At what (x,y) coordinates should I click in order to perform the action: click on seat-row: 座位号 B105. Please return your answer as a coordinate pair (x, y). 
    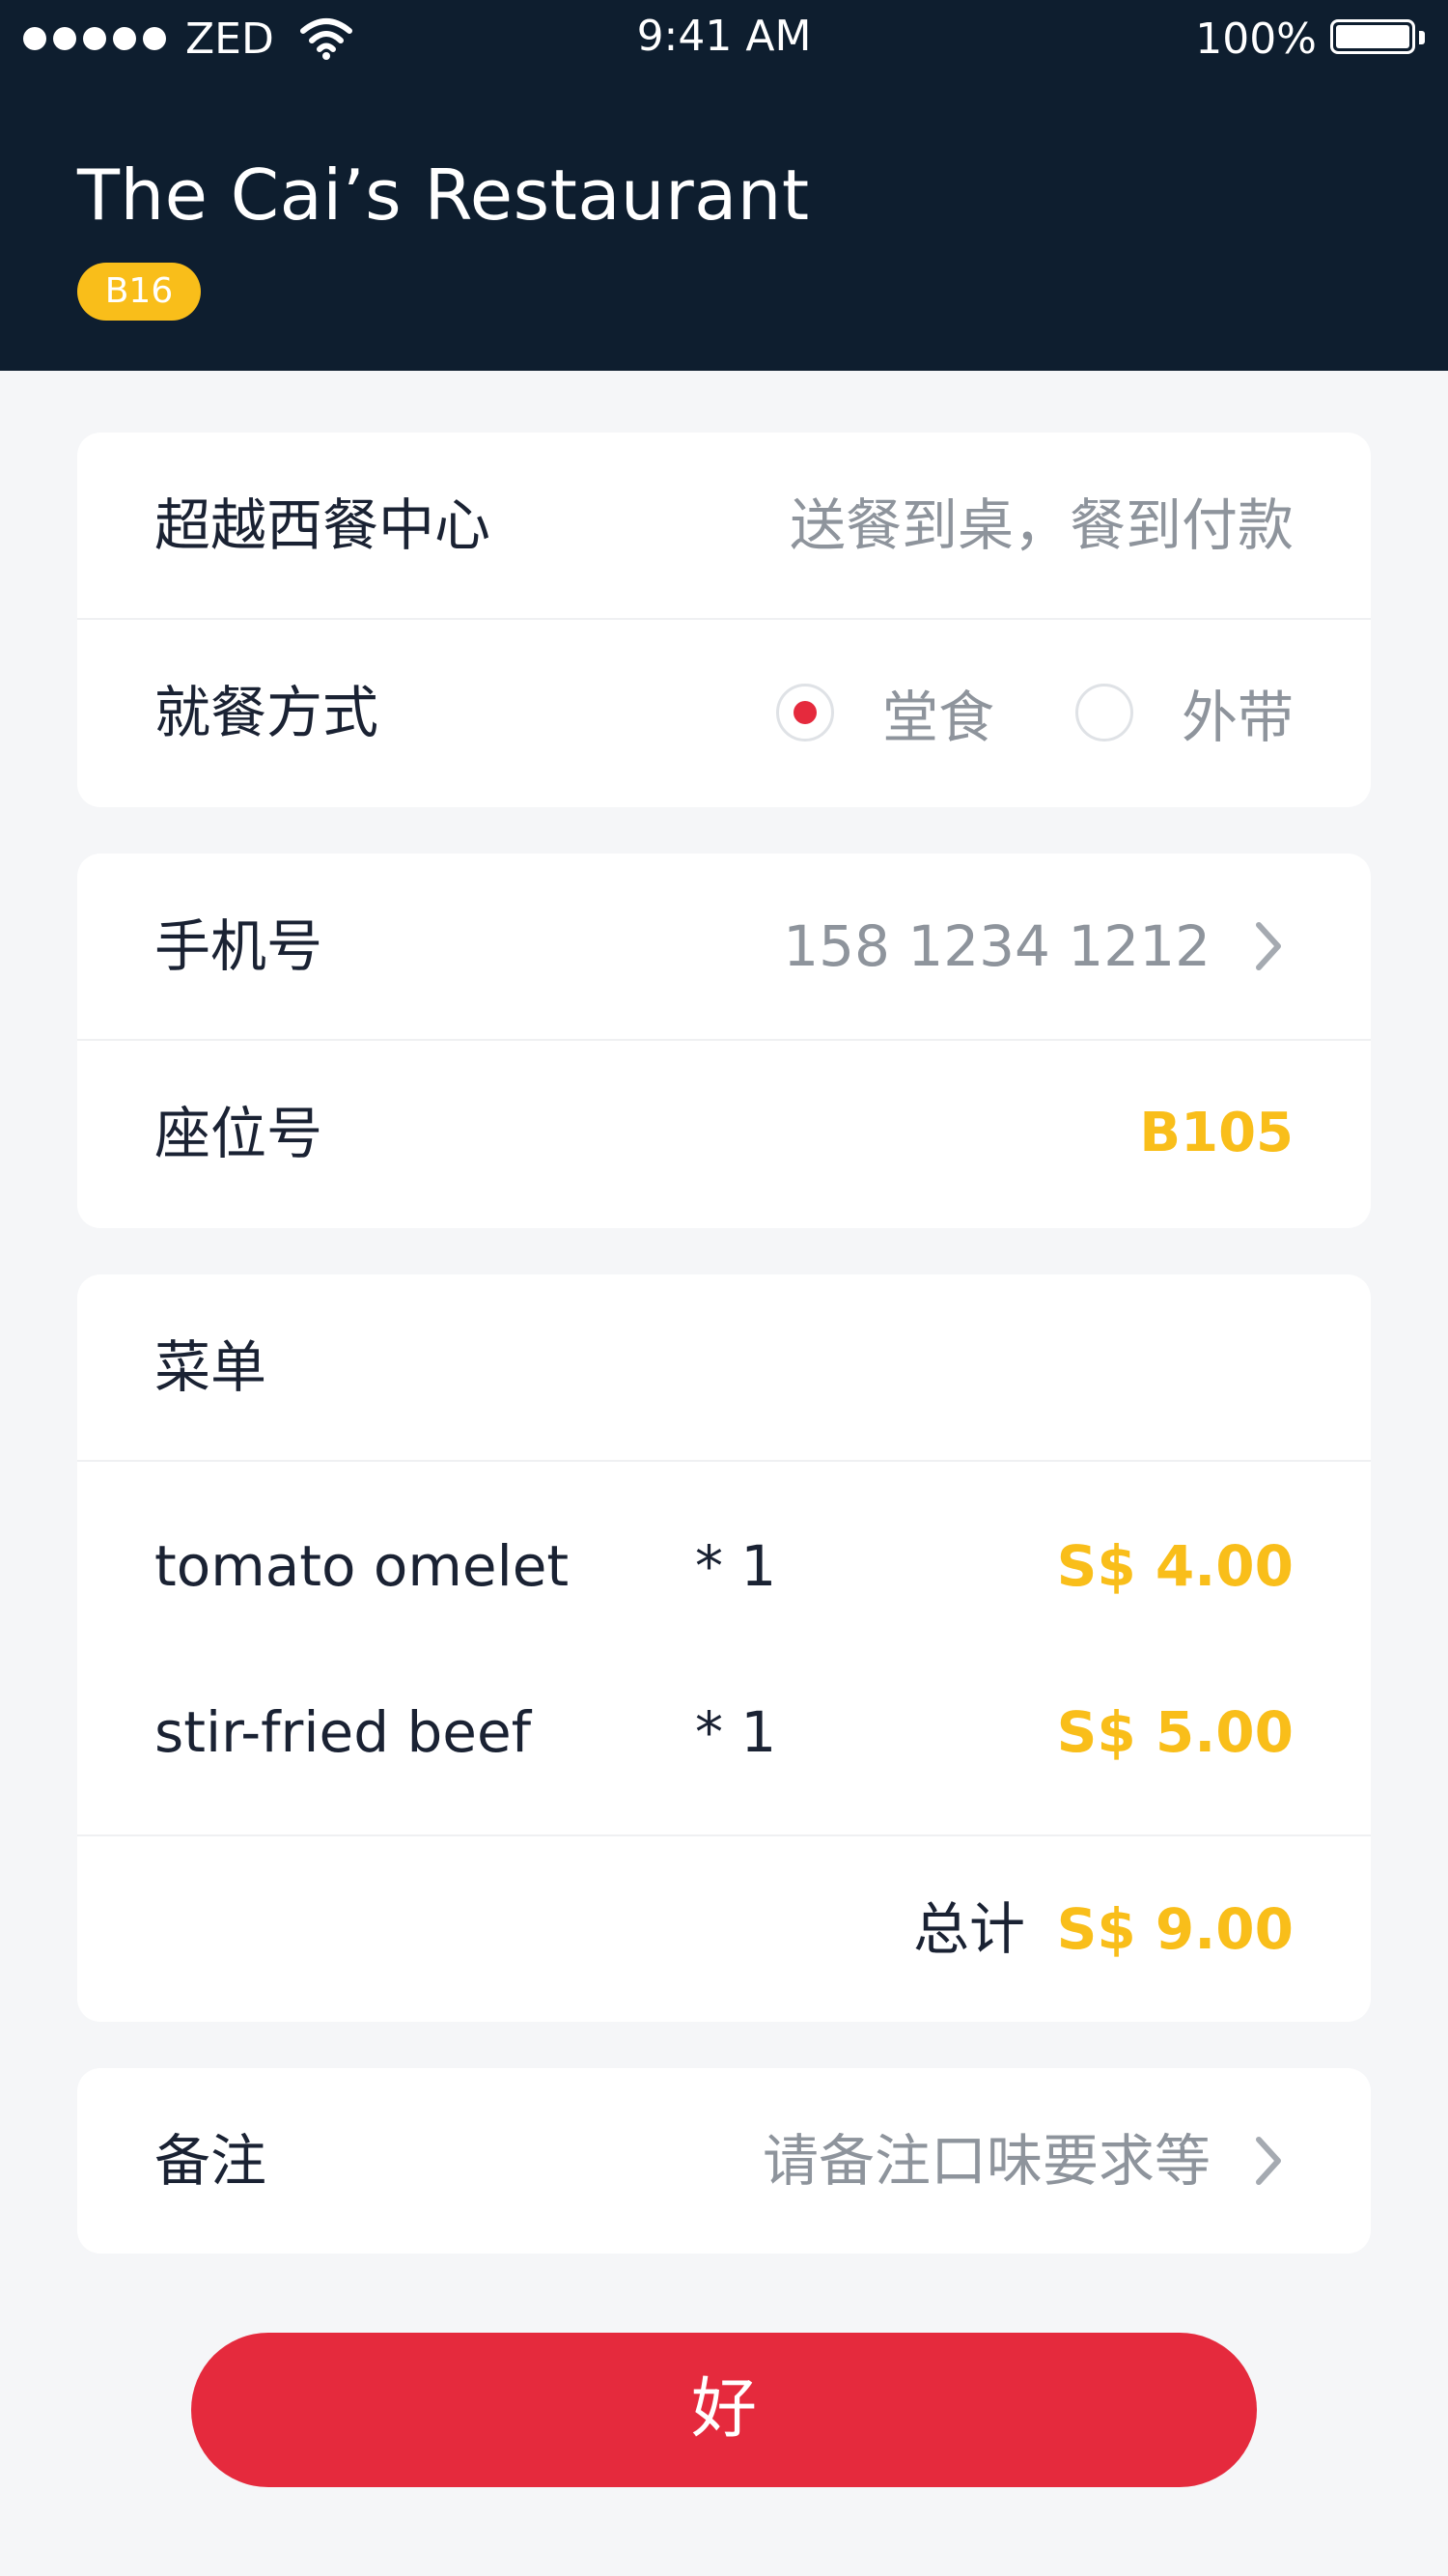
    Looking at the image, I should click on (724, 1133).